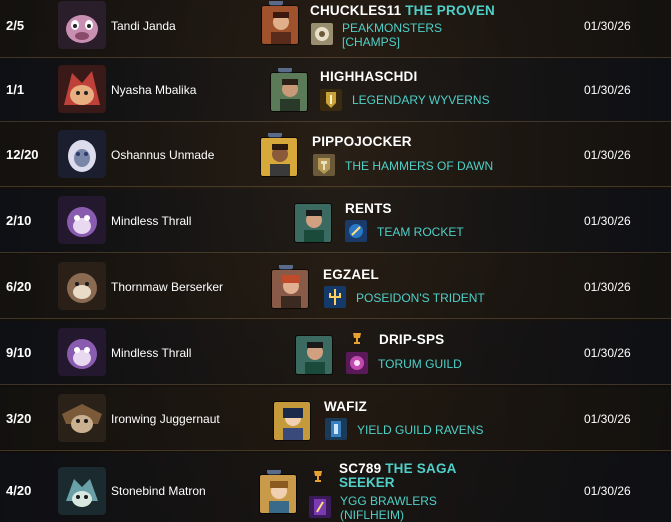  What do you see at coordinates (19, 286) in the screenshot?
I see `card-count: 6/20` at bounding box center [19, 286].